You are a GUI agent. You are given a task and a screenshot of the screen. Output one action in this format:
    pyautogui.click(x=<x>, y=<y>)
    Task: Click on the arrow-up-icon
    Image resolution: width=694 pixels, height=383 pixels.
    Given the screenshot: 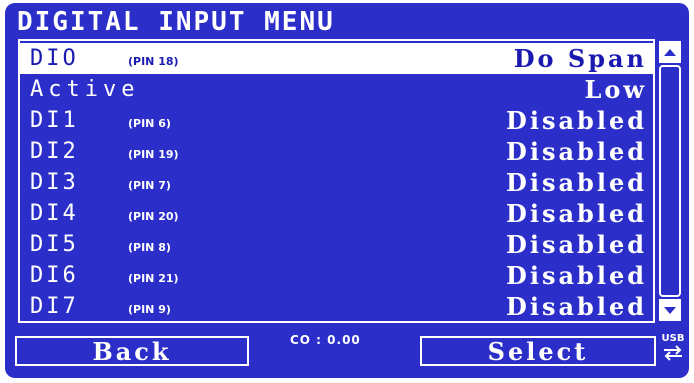 What is the action you would take?
    pyautogui.click(x=670, y=52)
    